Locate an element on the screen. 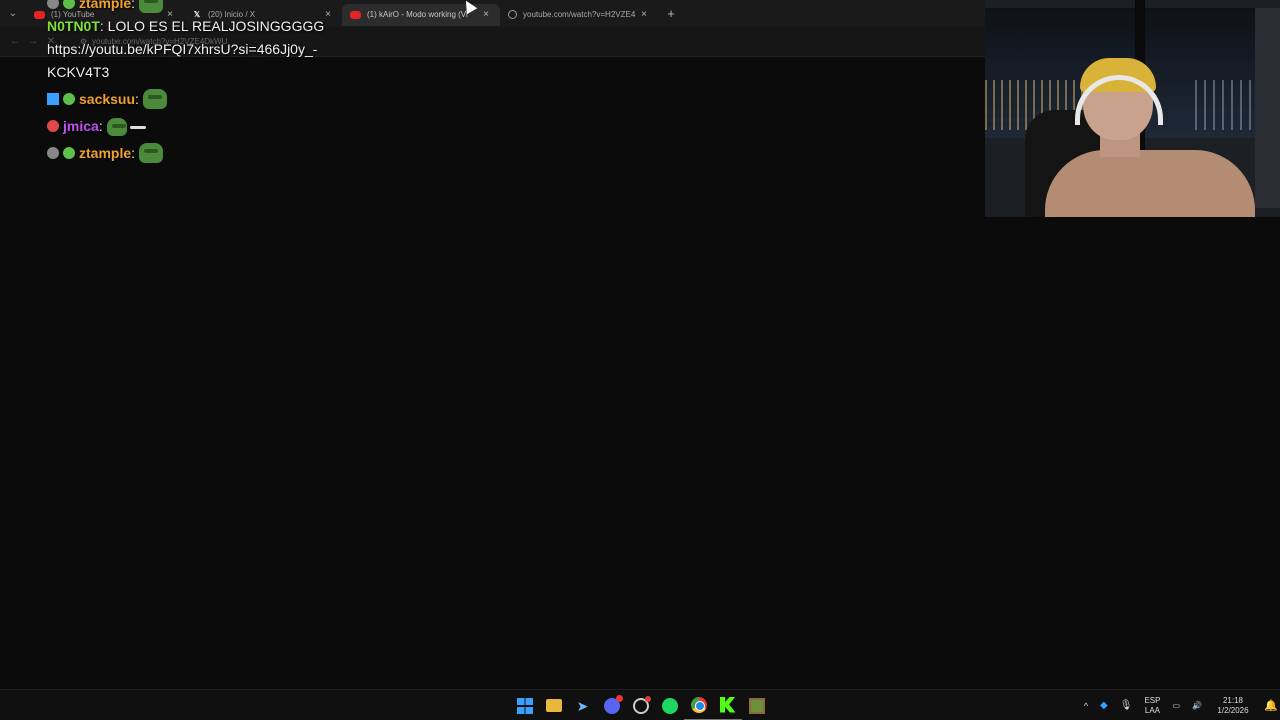  keyboard-layout: LAA is located at coordinates (1152, 710).